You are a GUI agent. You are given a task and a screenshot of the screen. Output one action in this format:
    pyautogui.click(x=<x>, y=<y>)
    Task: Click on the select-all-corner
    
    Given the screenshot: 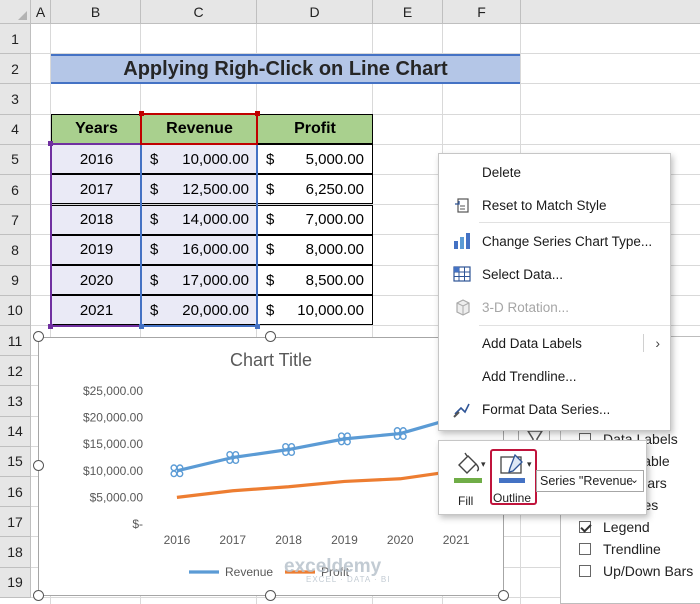 What is the action you would take?
    pyautogui.click(x=15, y=12)
    